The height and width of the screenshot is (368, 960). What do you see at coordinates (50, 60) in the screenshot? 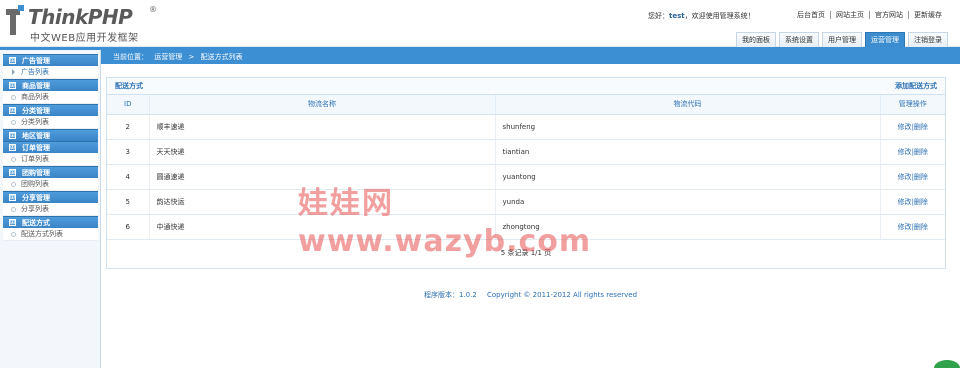
I see `sidebar-group-ads: ⊞ 广告管理` at bounding box center [50, 60].